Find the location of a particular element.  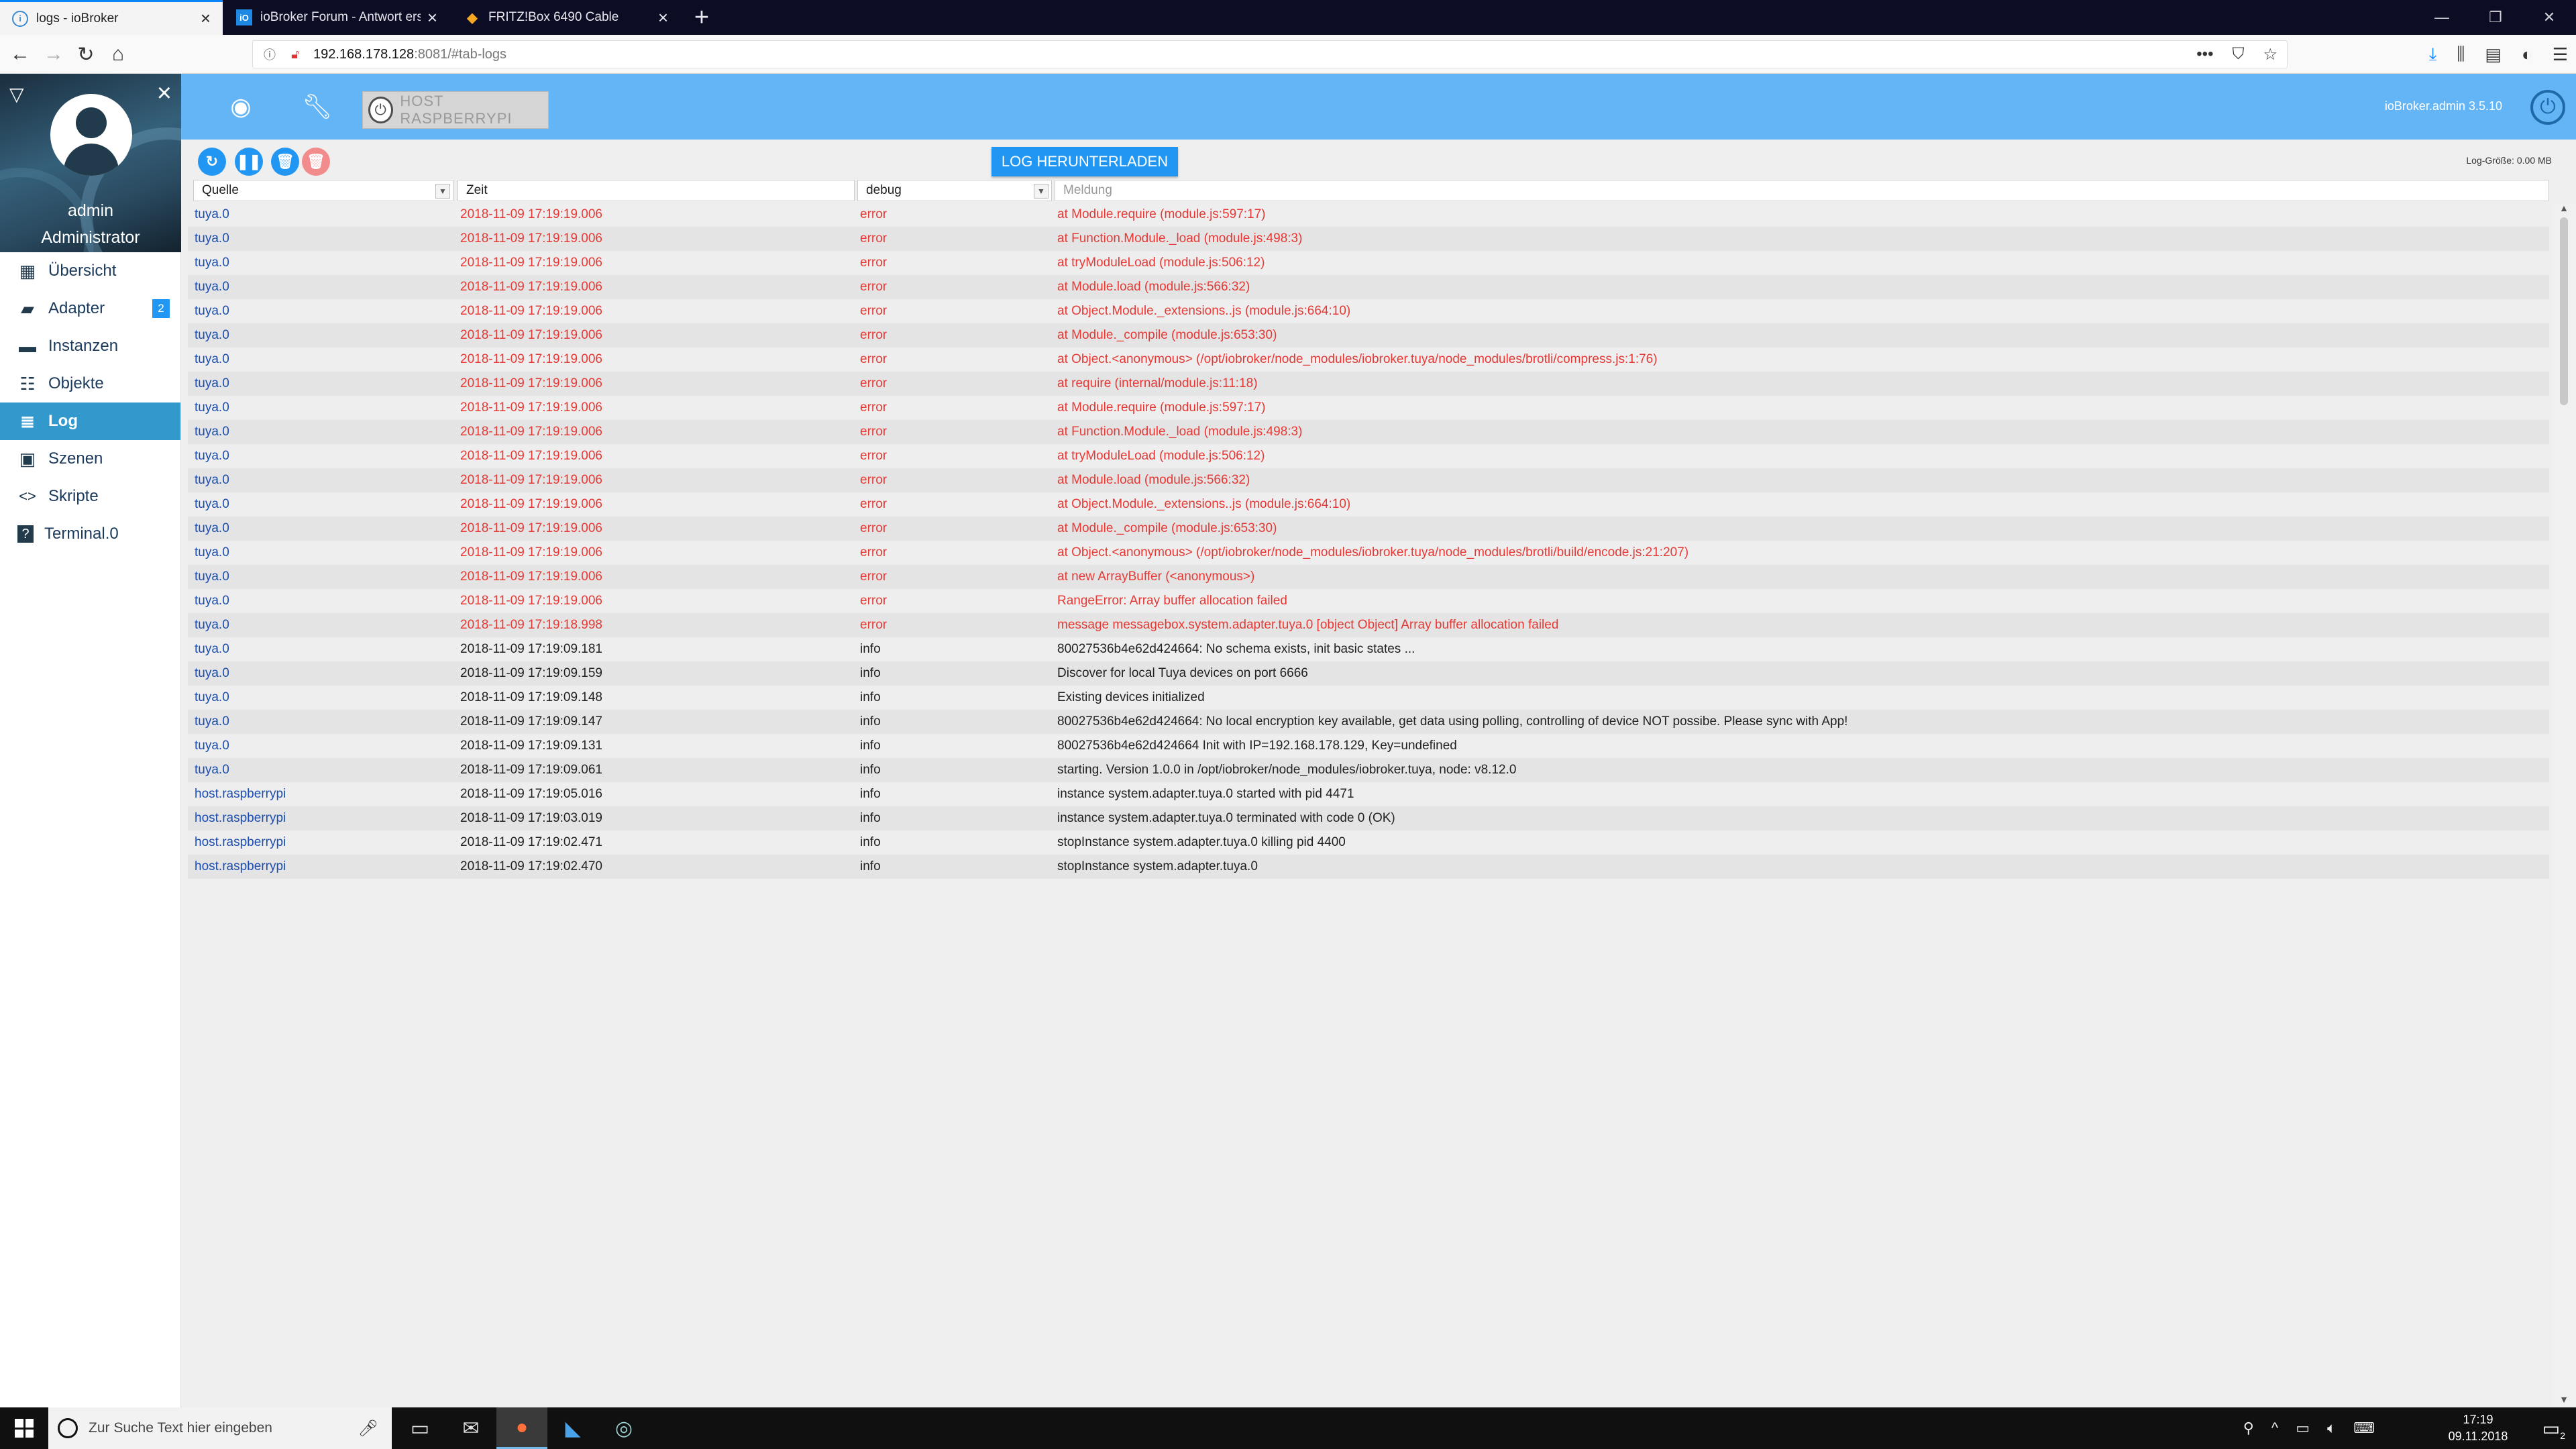

restore-icon: ❐ is located at coordinates (2495, 17).